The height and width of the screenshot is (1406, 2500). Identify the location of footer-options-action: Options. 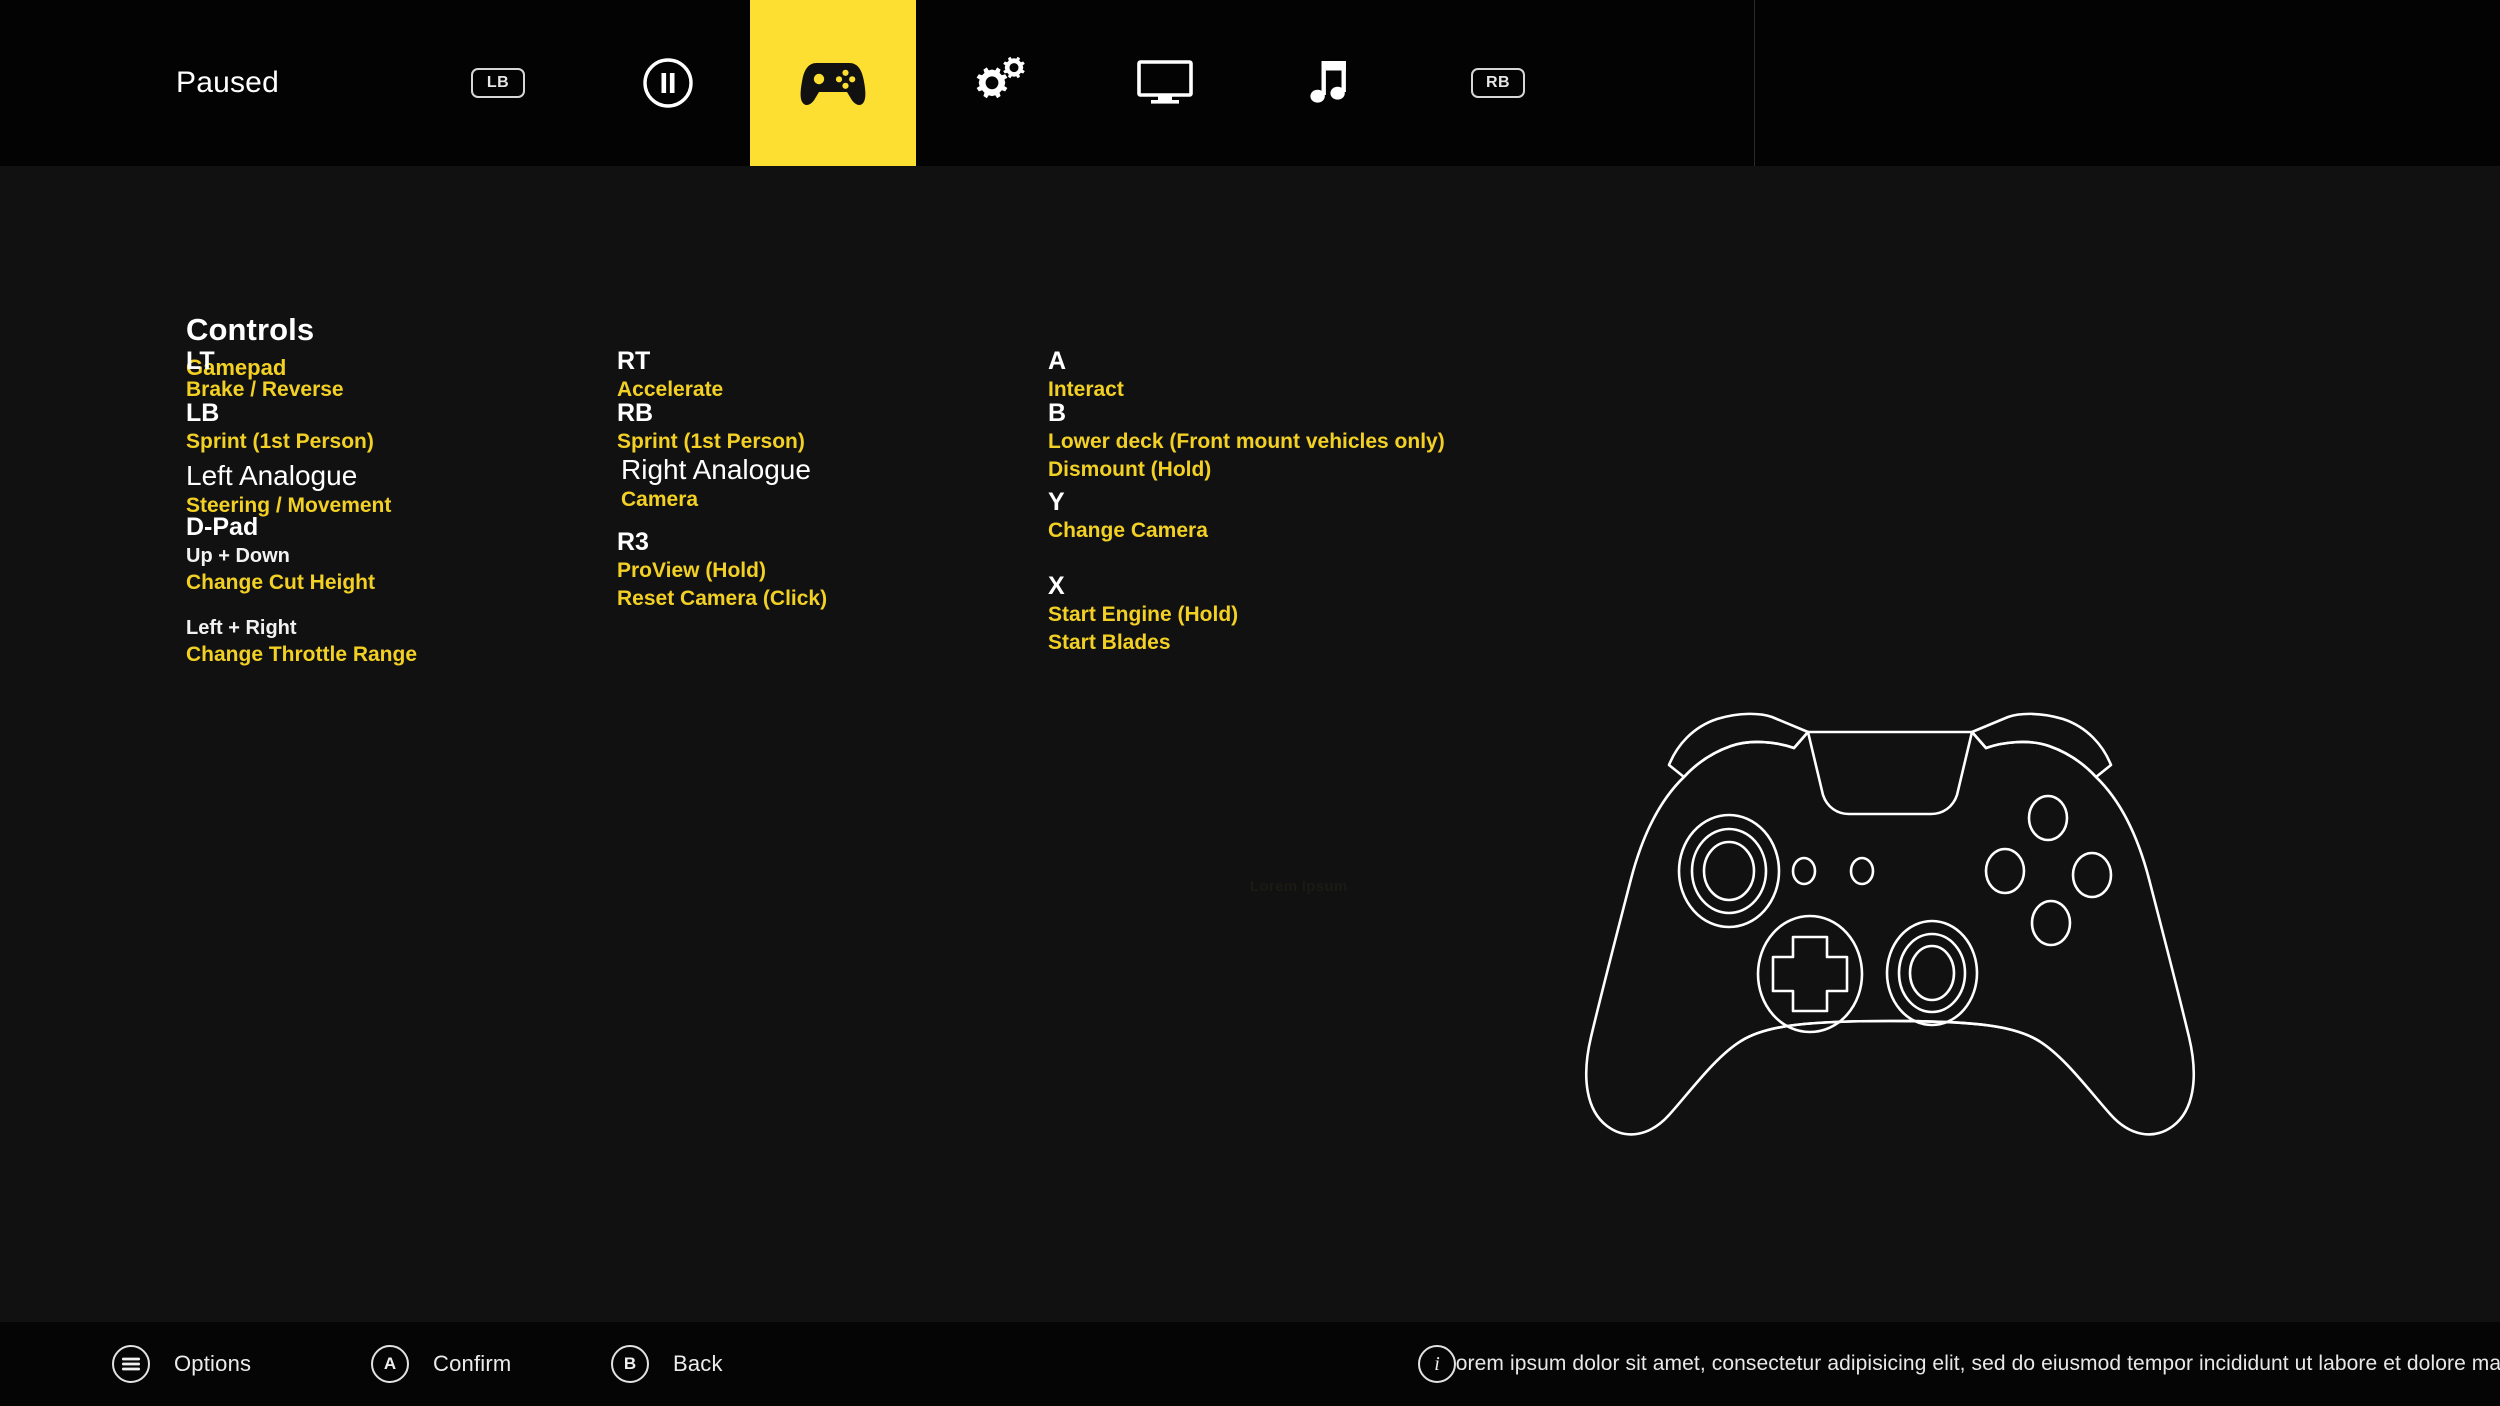
(181, 1364).